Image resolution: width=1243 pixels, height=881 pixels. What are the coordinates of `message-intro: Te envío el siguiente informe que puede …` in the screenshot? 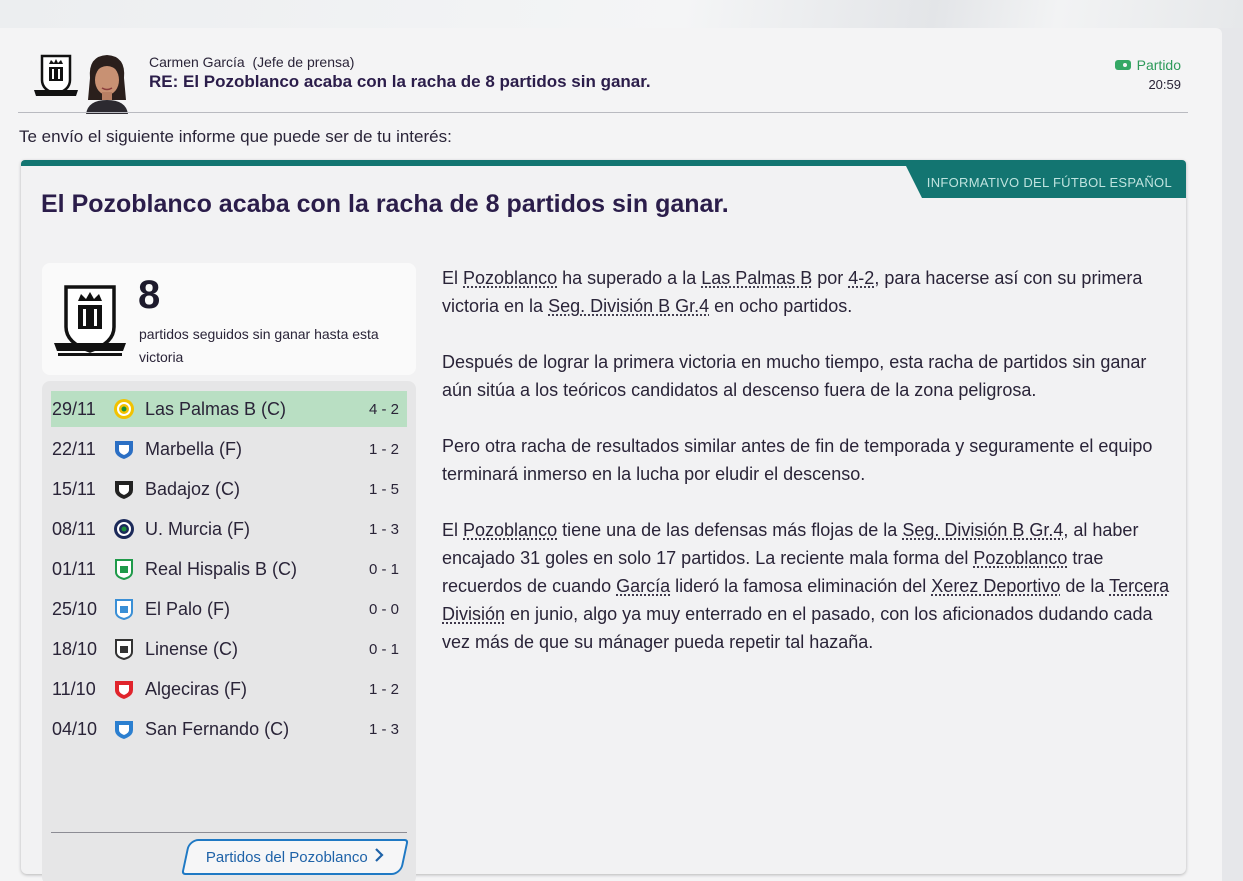 It's located at (235, 136).